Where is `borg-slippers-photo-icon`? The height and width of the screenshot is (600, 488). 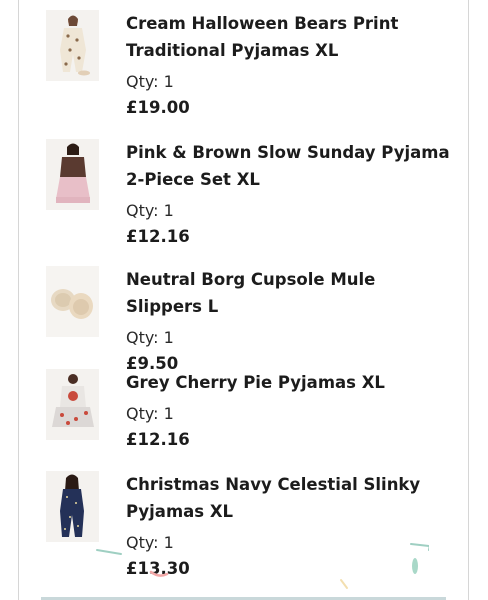 borg-slippers-photo-icon is located at coordinates (72, 301).